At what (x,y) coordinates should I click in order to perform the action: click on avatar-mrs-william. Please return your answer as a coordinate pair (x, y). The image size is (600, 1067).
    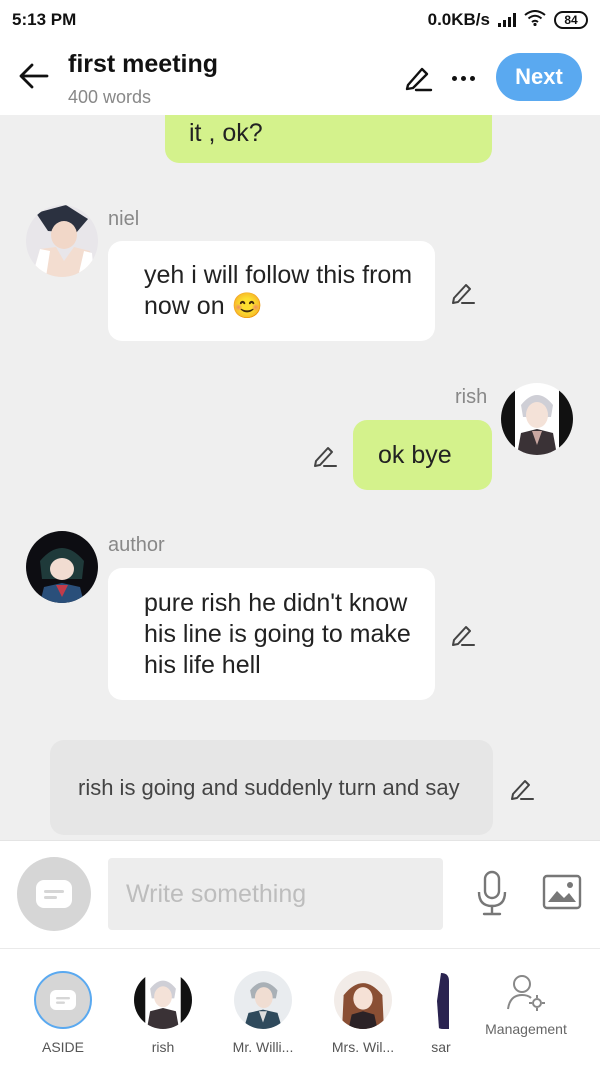
    Looking at the image, I should click on (363, 1000).